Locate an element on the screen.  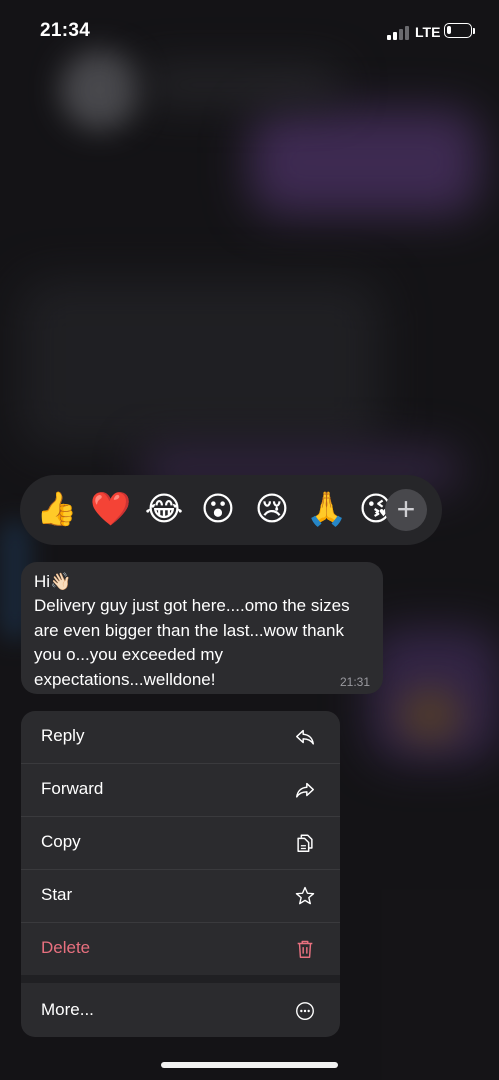
status-time: 21:34 is located at coordinates (65, 30).